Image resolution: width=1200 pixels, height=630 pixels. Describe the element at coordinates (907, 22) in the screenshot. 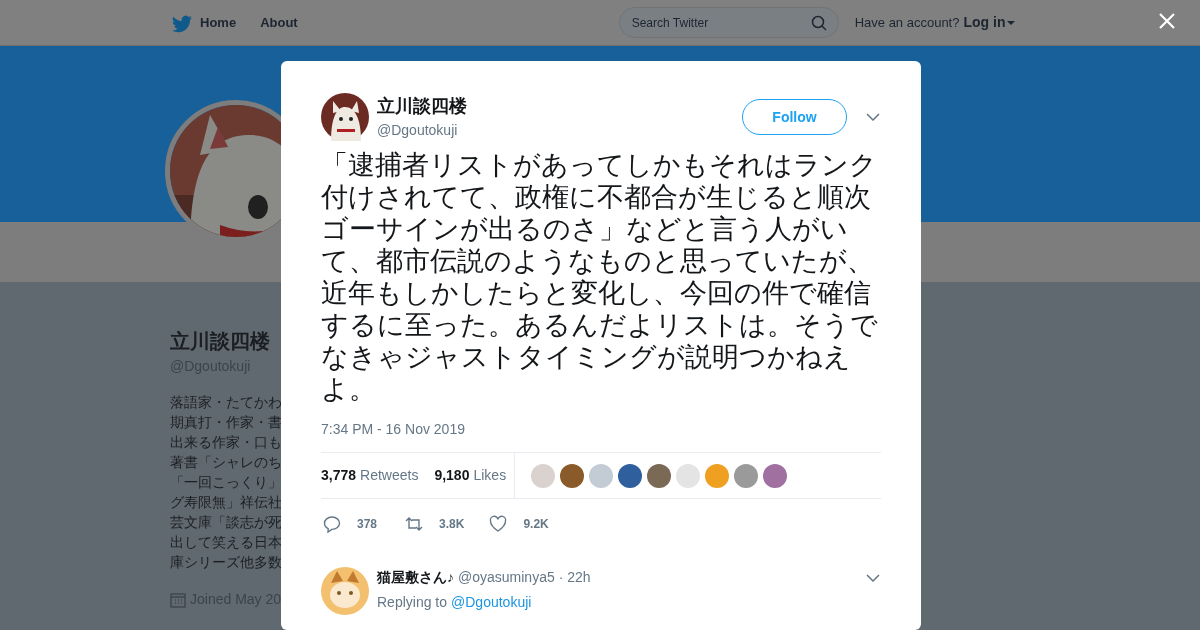

I see `account-prompt: Have an account?` at that location.